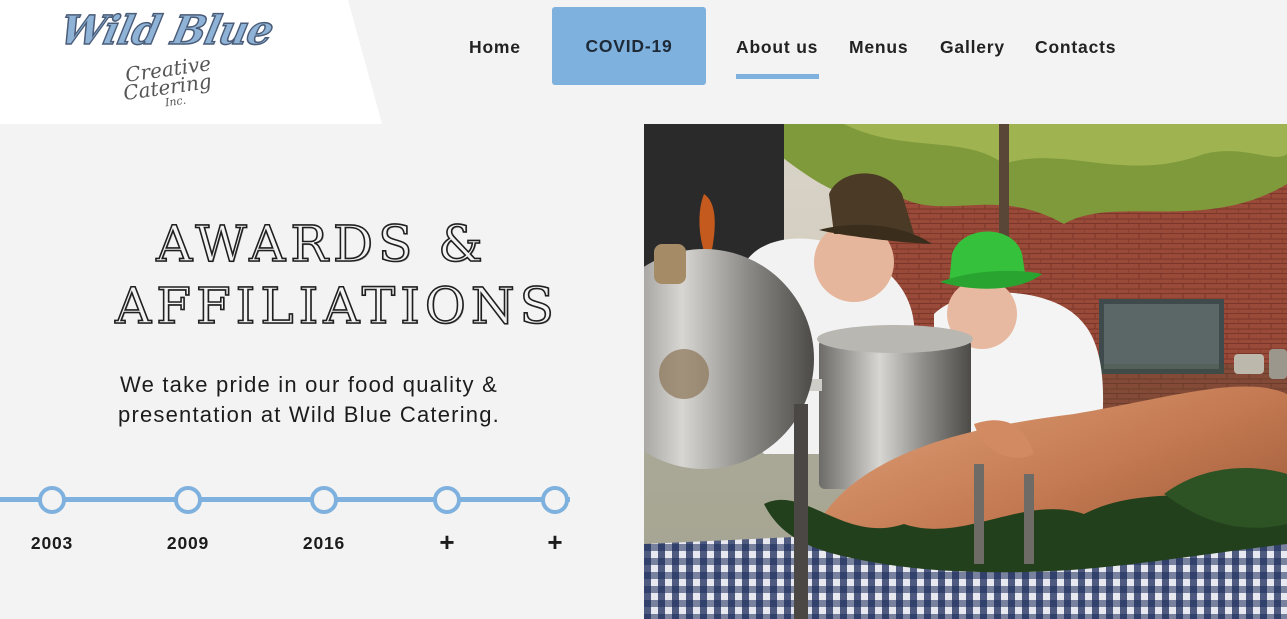 The image size is (1287, 619). Describe the element at coordinates (878, 47) in the screenshot. I see `nav-menus: Menus` at that location.